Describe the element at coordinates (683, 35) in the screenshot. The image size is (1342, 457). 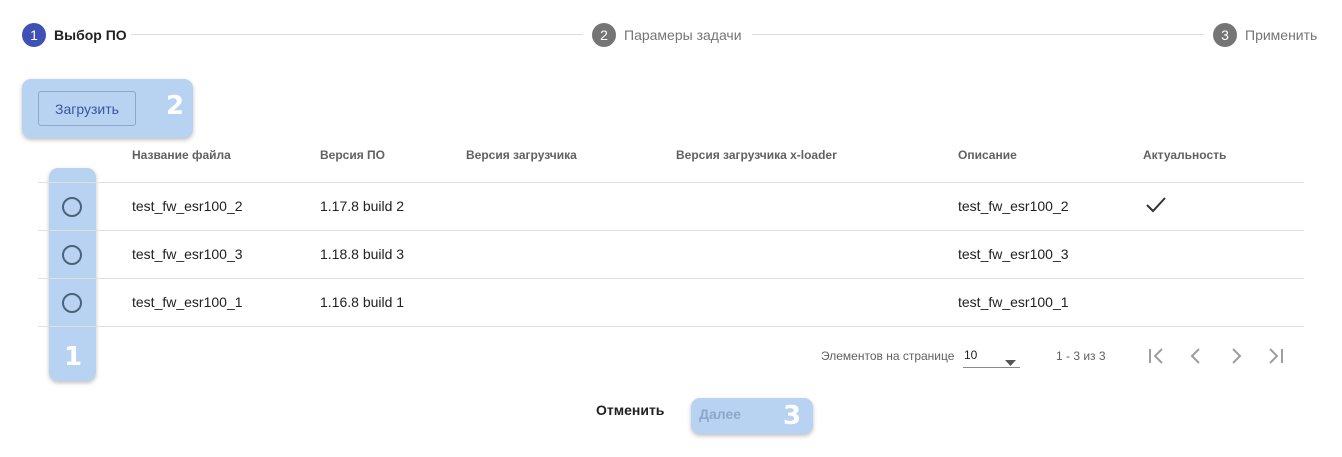
I see `step-2-label: Парамеры задачи` at that location.